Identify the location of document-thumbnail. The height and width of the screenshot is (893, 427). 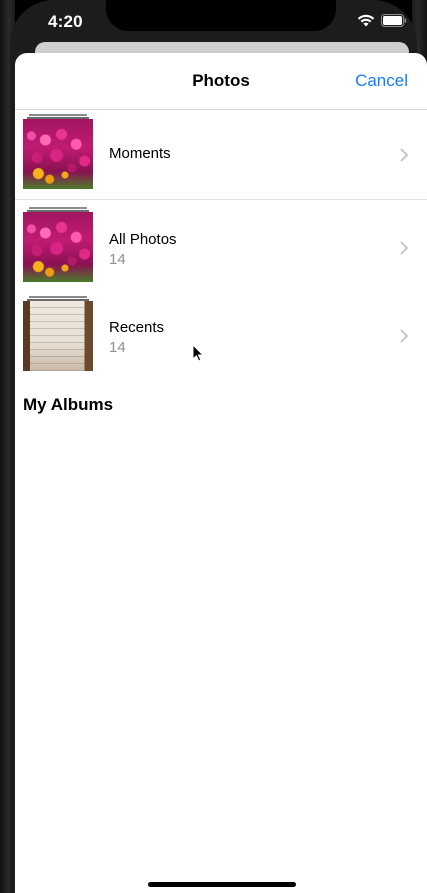
(58, 336).